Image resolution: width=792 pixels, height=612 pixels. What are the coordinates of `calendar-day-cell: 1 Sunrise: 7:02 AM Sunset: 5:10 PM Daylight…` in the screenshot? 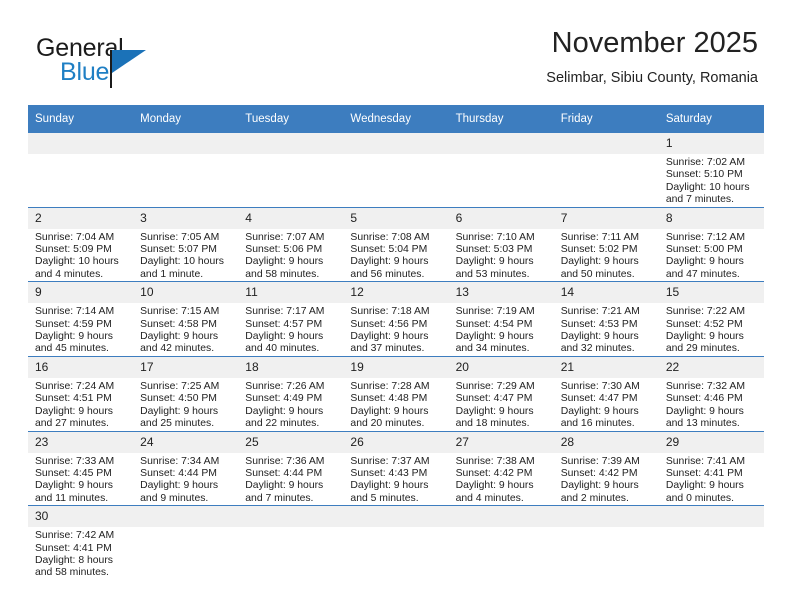 It's located at (711, 170).